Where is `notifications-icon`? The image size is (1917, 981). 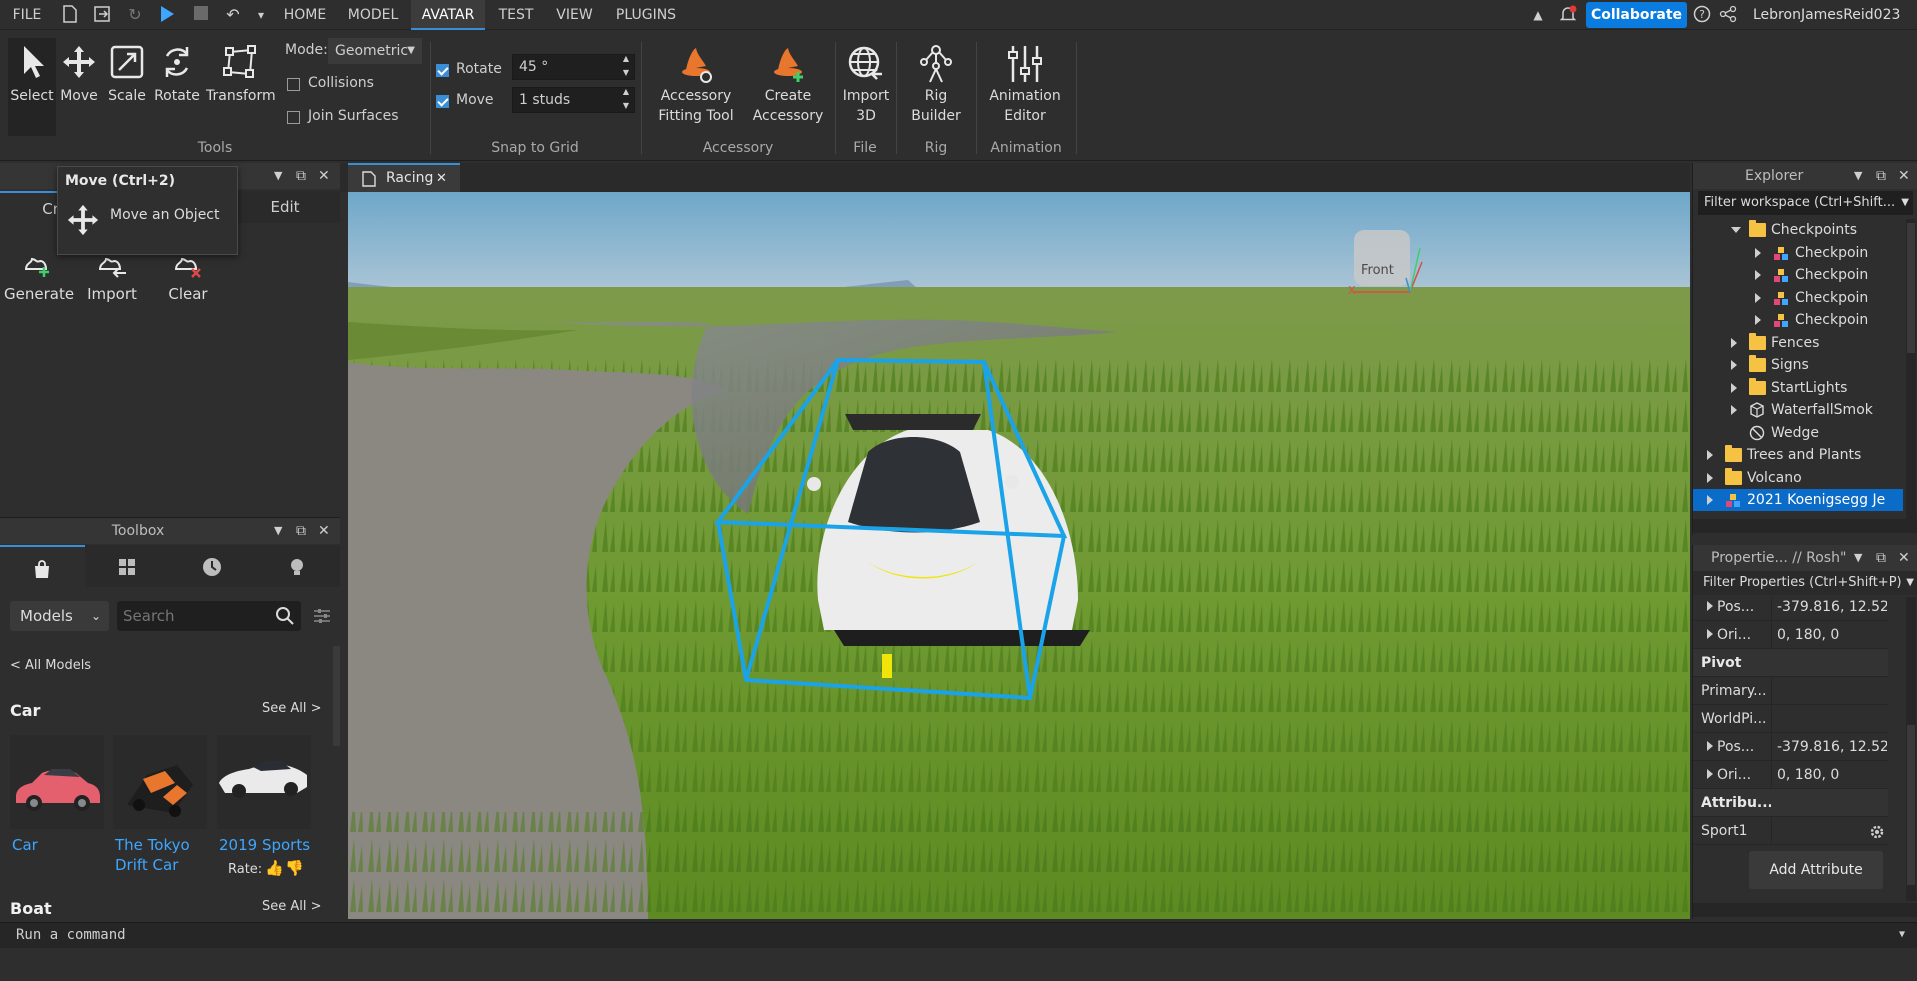 notifications-icon is located at coordinates (1568, 15).